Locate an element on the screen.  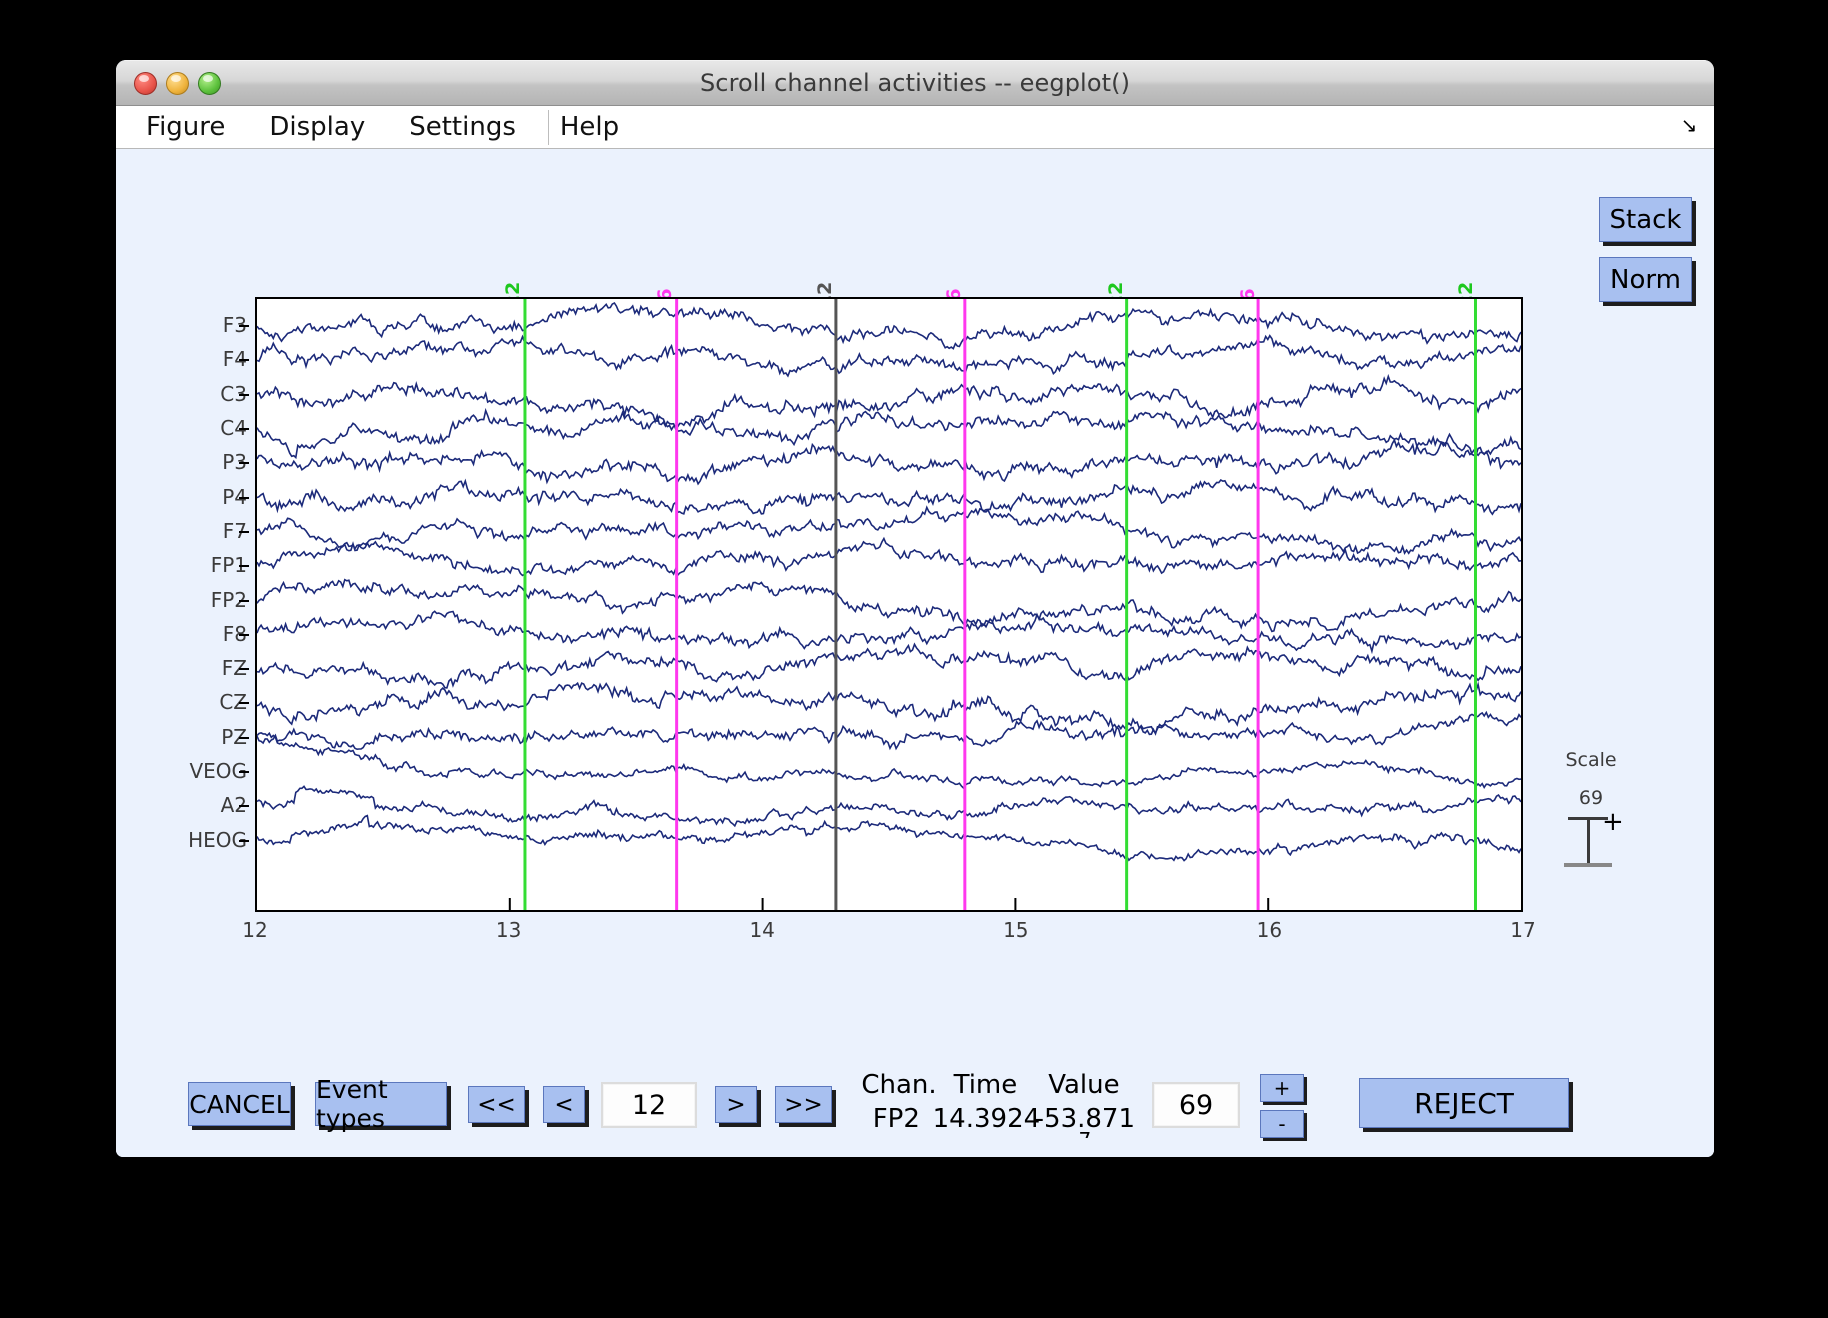
x-tick-label: 12 is located at coordinates (255, 930).